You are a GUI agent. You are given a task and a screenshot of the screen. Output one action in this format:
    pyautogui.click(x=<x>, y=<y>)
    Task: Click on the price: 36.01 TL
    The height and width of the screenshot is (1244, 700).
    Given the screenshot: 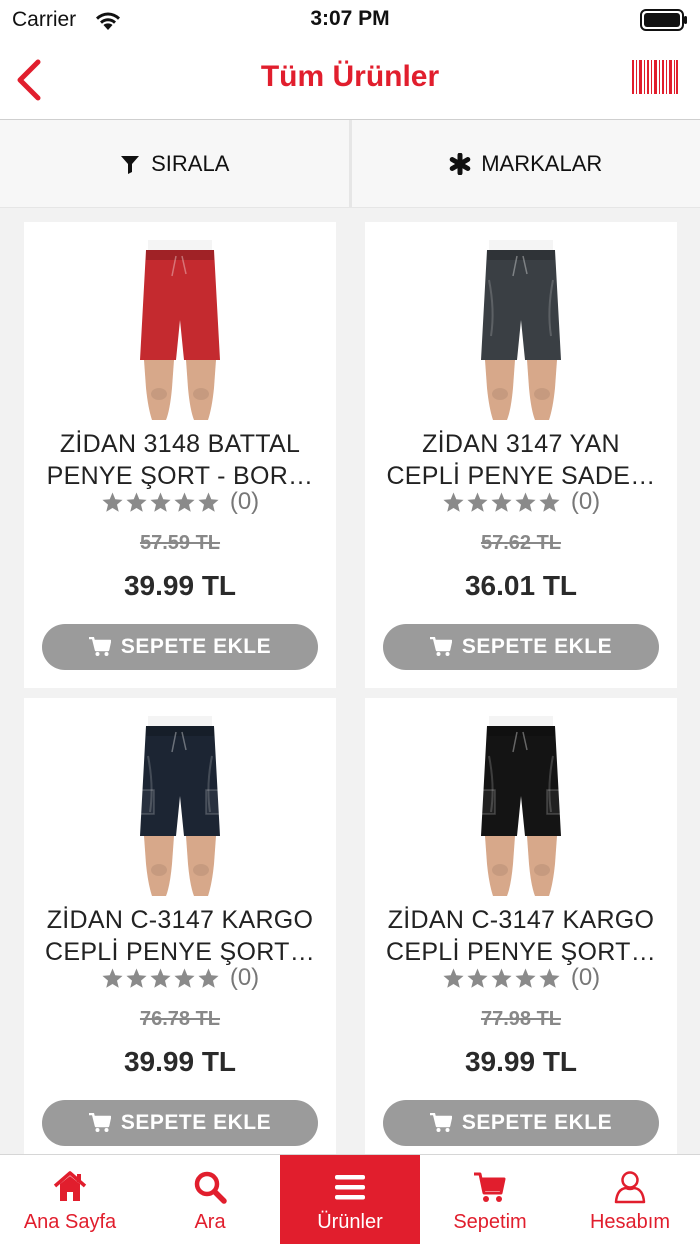 What is the action you would take?
    pyautogui.click(x=521, y=585)
    